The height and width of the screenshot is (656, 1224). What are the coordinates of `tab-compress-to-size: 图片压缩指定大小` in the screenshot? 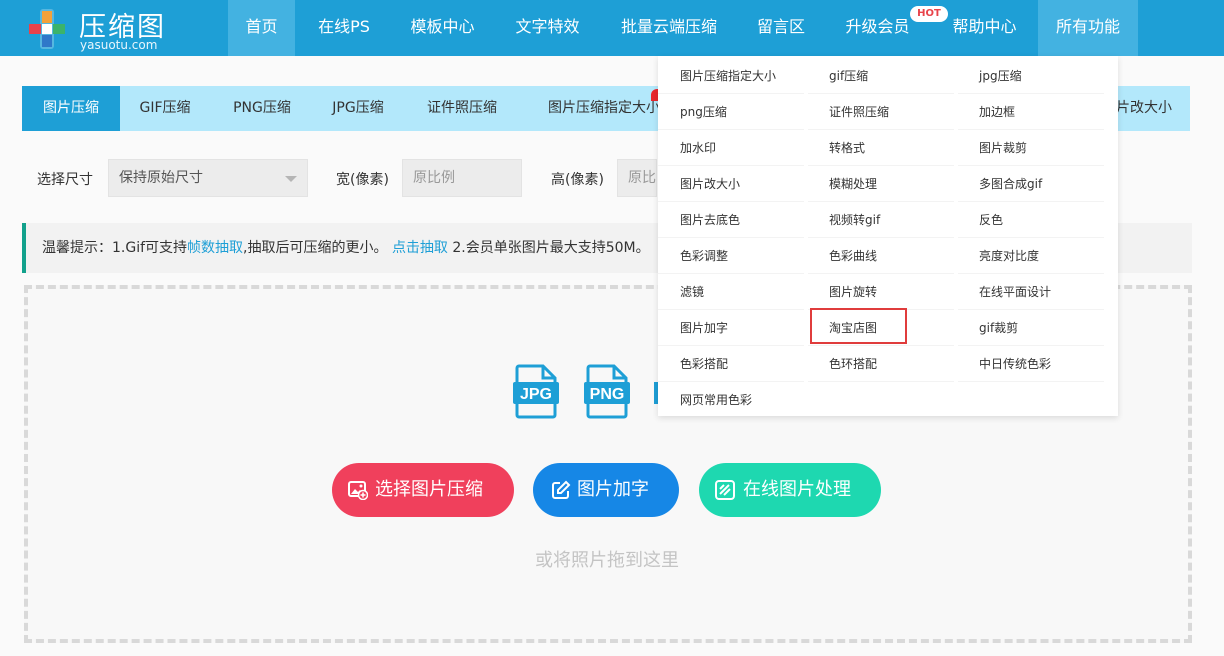 It's located at (604, 108).